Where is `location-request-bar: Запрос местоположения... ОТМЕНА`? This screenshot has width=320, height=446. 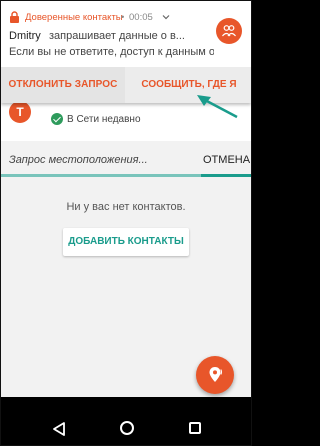
location-request-bar: Запрос местоположения... ОТМЕНА is located at coordinates (126, 159).